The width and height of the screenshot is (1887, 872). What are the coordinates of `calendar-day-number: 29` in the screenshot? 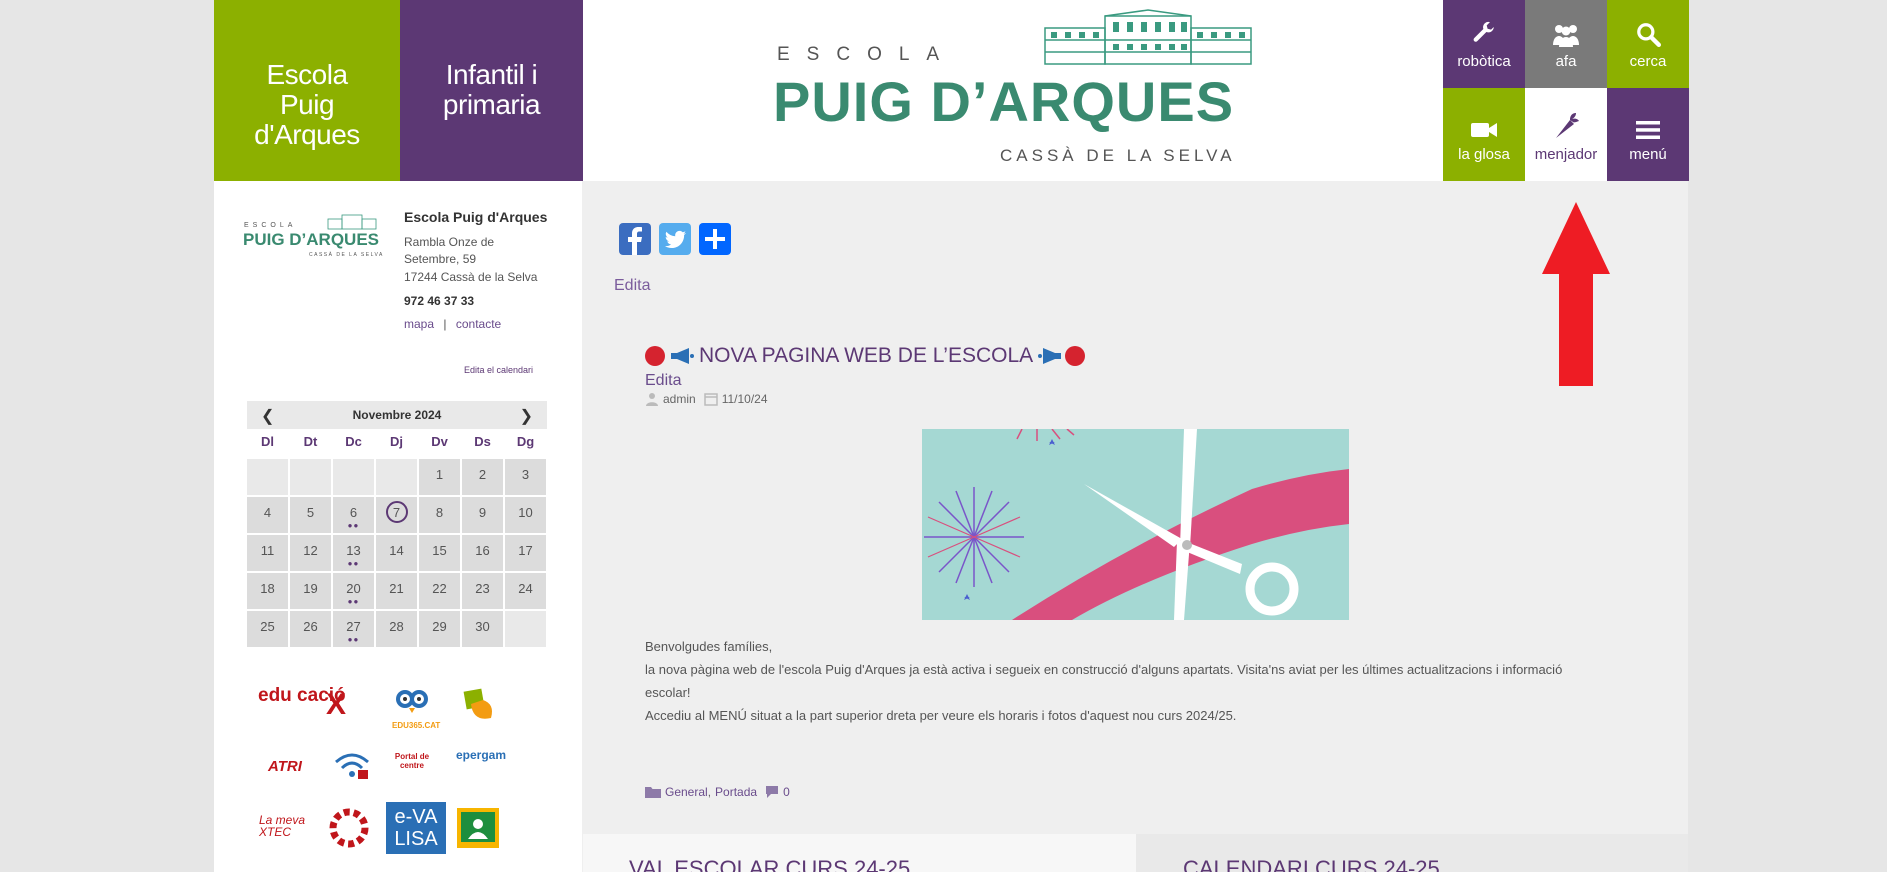 It's located at (439, 626).